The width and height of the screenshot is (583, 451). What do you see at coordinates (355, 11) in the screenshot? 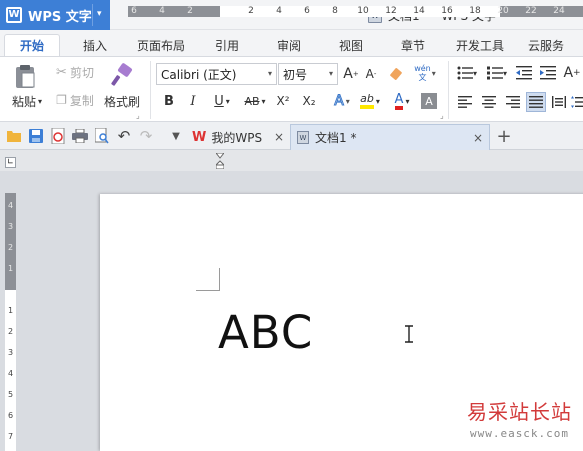
I see `horizontal-ruler: 6 4 2 2 4 6 8 10 12 14 16 18 20 22 24` at bounding box center [355, 11].